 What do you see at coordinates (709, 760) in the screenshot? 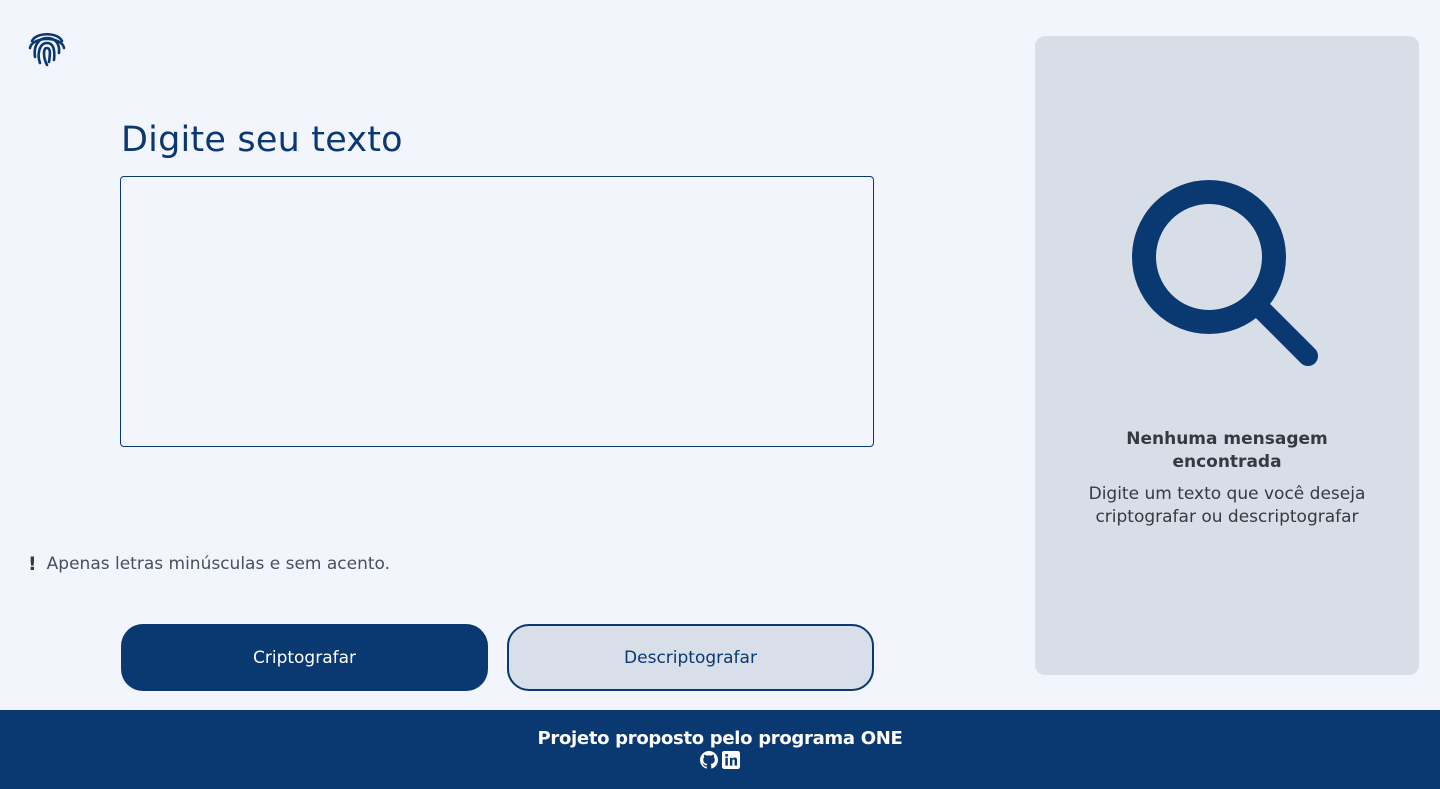
I see `github-icon` at bounding box center [709, 760].